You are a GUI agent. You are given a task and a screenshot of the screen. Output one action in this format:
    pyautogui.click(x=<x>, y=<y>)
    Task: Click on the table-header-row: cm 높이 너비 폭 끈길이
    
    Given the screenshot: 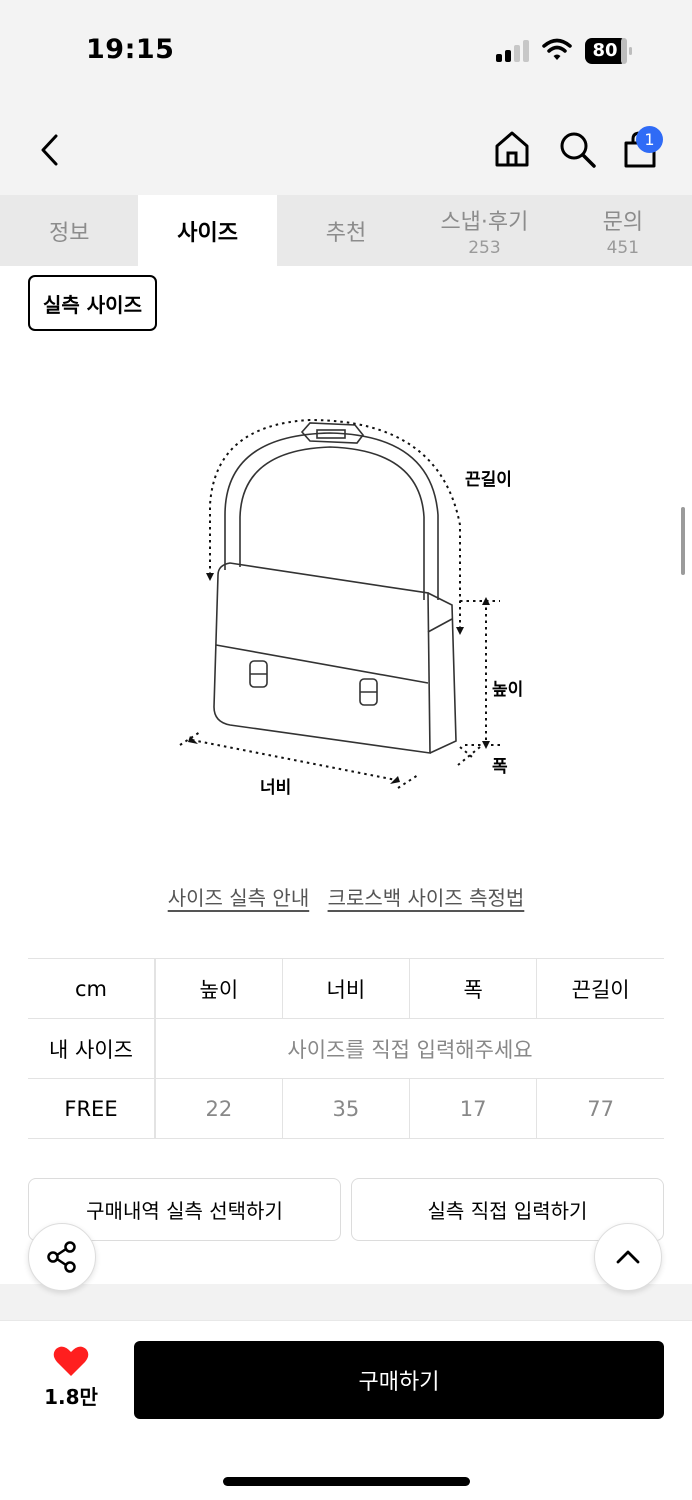 What is the action you would take?
    pyautogui.click(x=346, y=988)
    